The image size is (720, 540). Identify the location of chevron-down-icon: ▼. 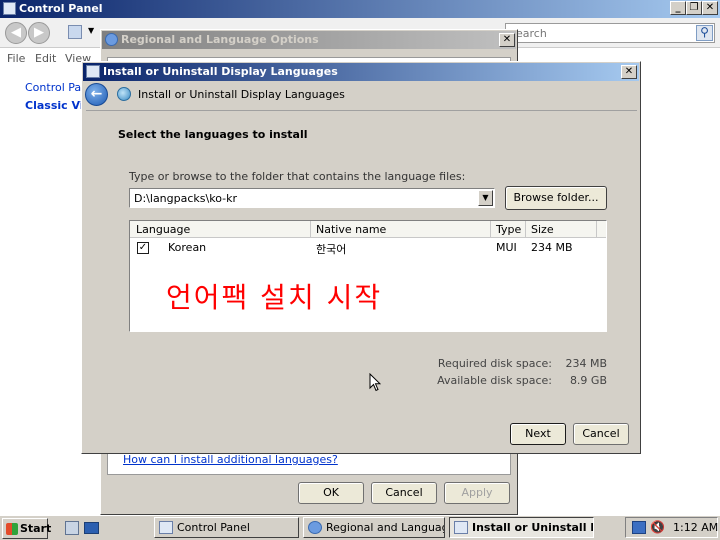
(91, 30).